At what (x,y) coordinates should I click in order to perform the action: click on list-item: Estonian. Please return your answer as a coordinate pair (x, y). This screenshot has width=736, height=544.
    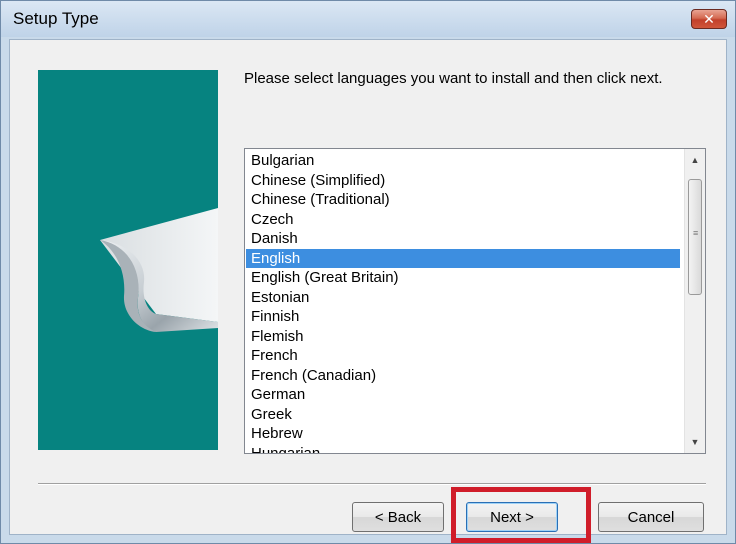
    Looking at the image, I should click on (463, 298).